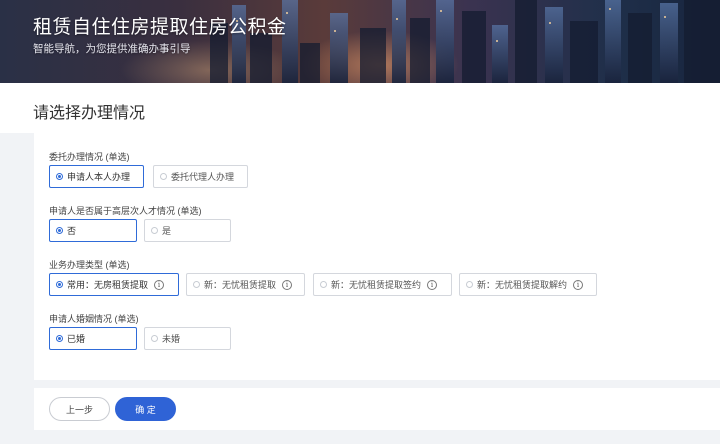  What do you see at coordinates (93, 230) in the screenshot?
I see `option-talent-no: 否` at bounding box center [93, 230].